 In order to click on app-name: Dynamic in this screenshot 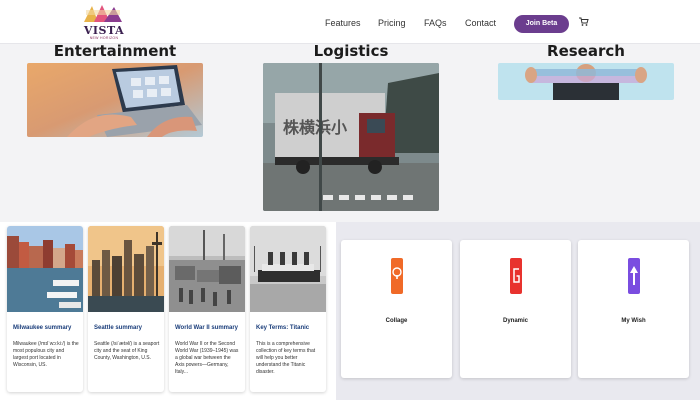, I will do `click(515, 321)`.